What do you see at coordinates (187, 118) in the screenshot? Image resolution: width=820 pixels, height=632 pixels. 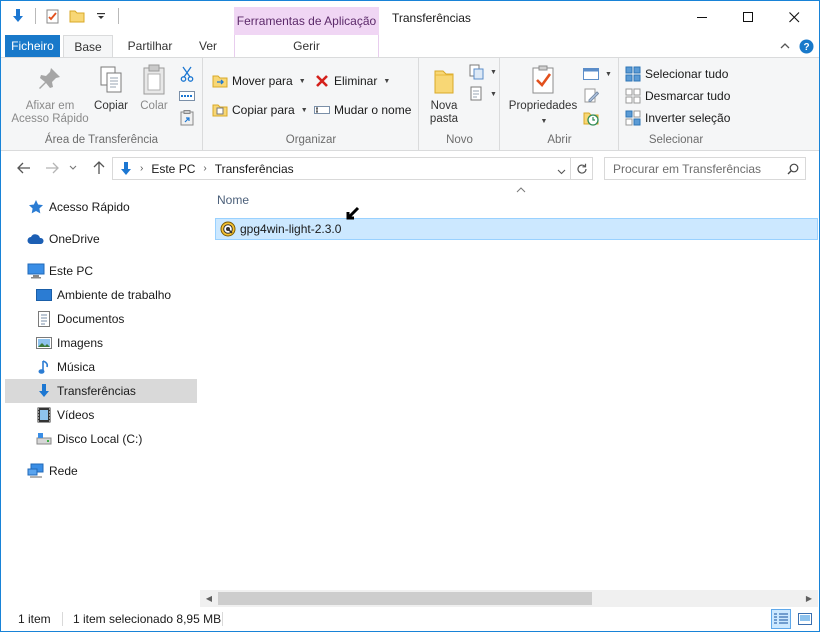 I see `paste-shortcut-button` at bounding box center [187, 118].